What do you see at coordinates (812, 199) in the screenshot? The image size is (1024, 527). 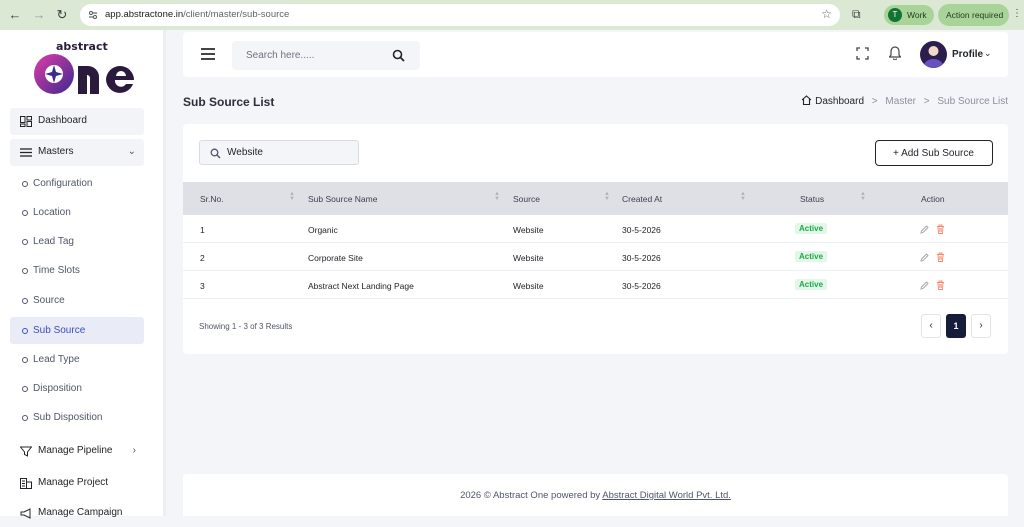 I see `column-header-status: Status` at bounding box center [812, 199].